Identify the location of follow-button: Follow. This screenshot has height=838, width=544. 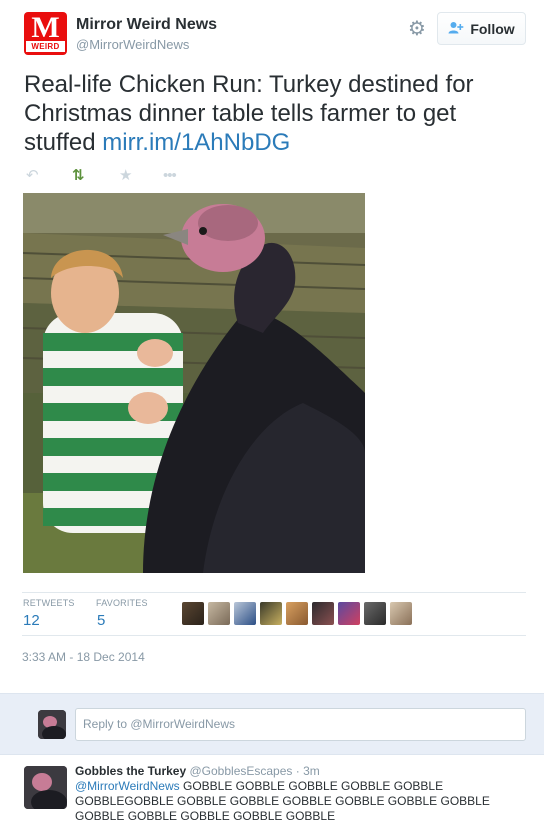
(481, 28).